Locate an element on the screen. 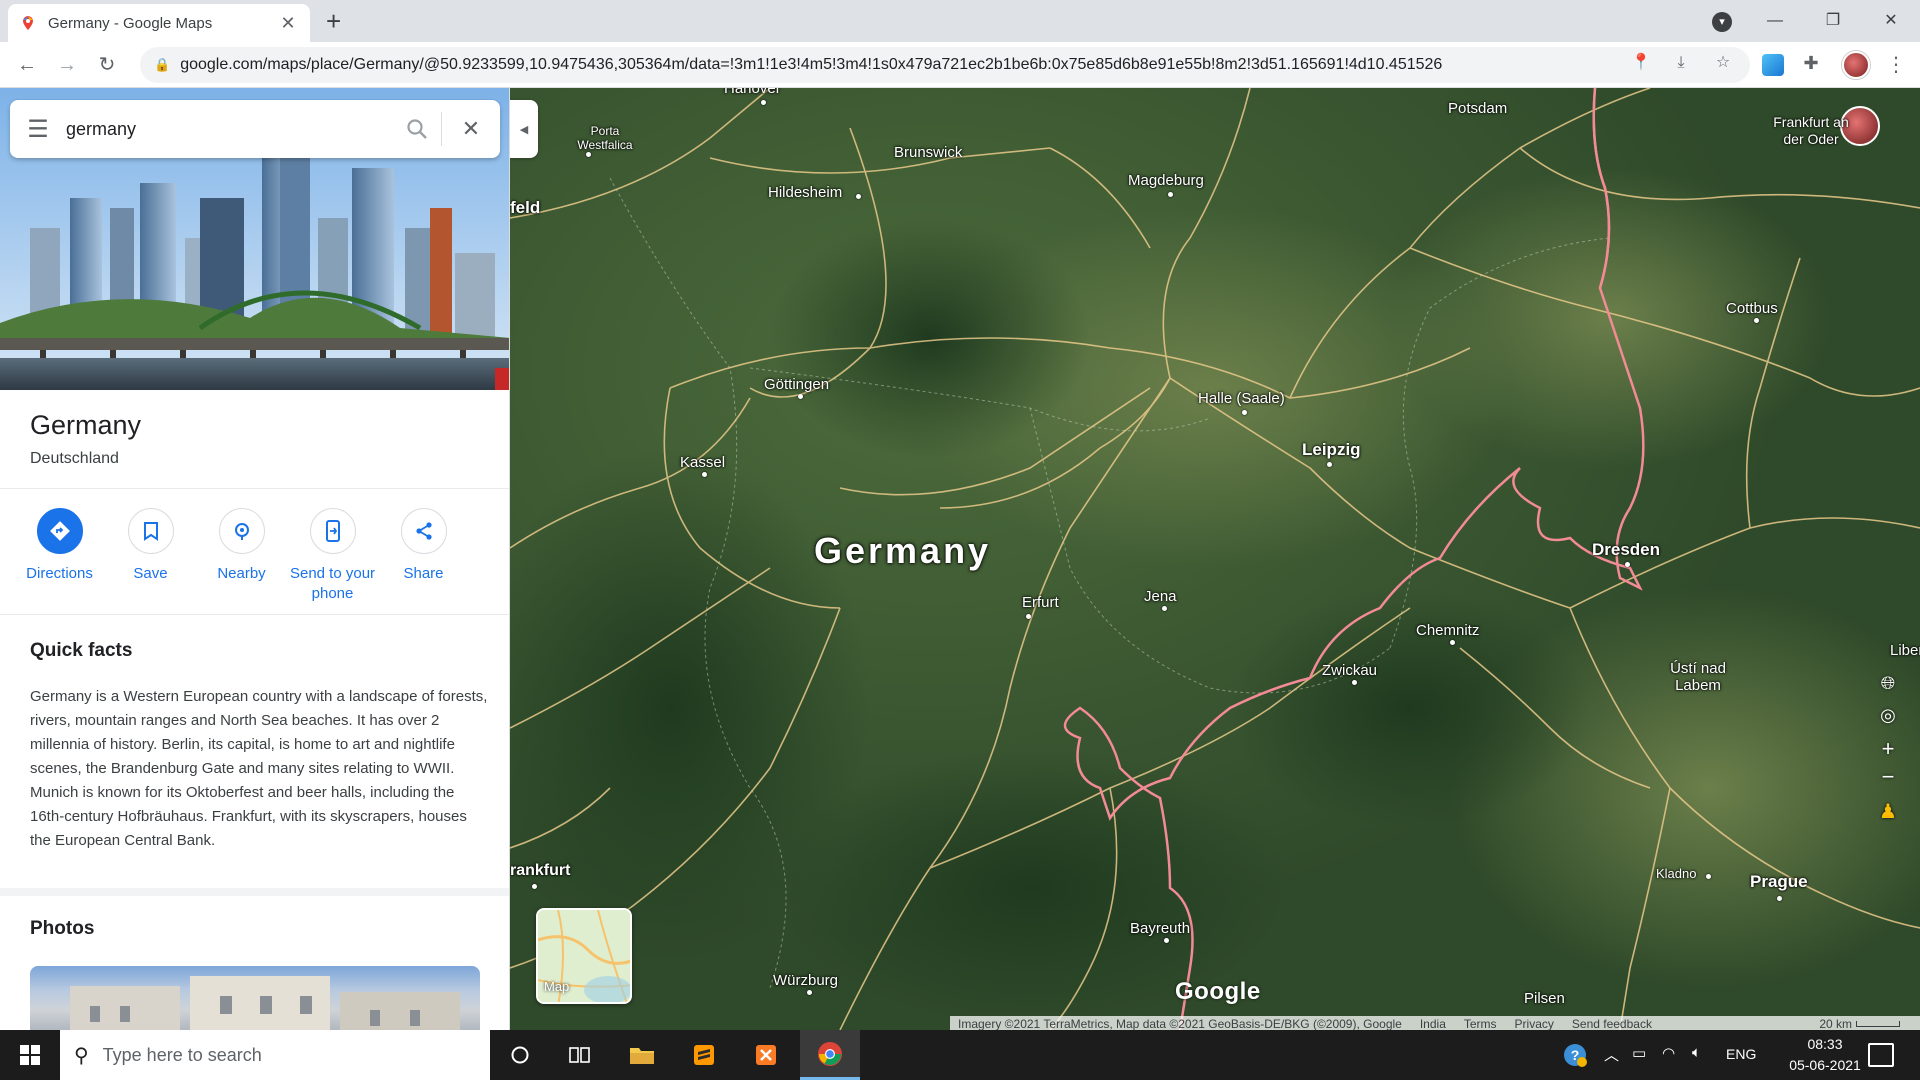  hamburger-icon: ☰ is located at coordinates (38, 129).